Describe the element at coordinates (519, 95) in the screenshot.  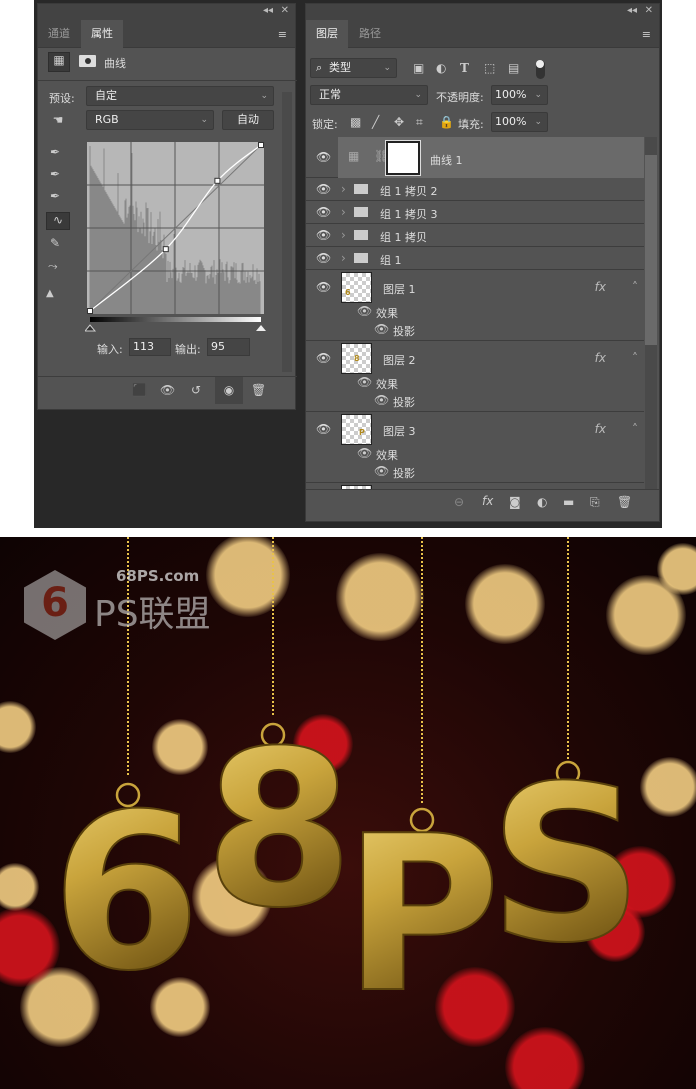
I see `opacity-field: 100% ⌄` at that location.